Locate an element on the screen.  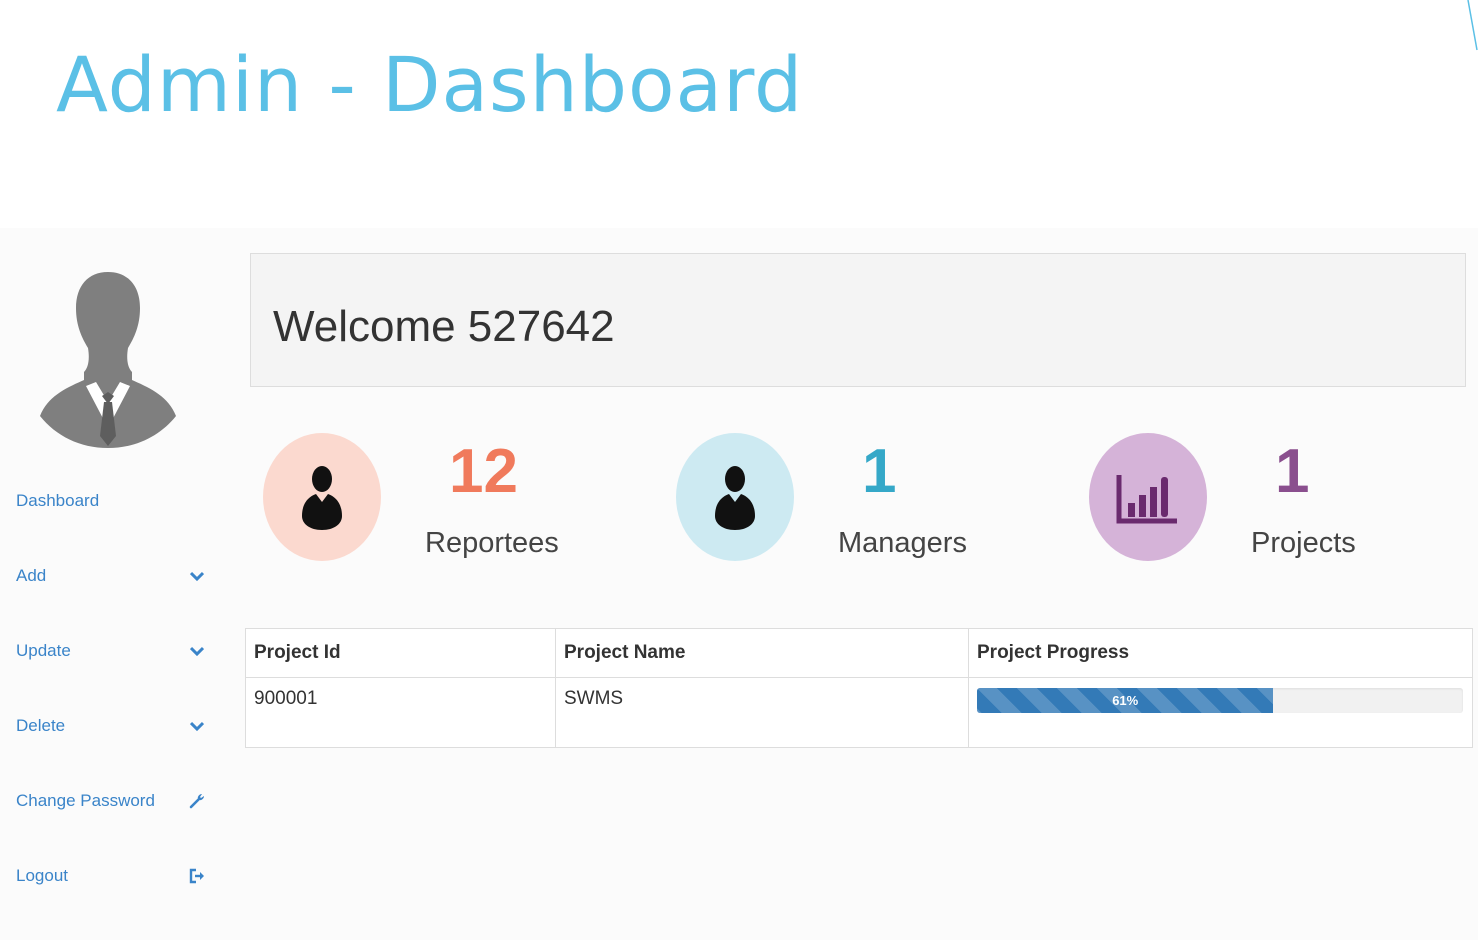
sidebar-item-label: Delete is located at coordinates (41, 725).